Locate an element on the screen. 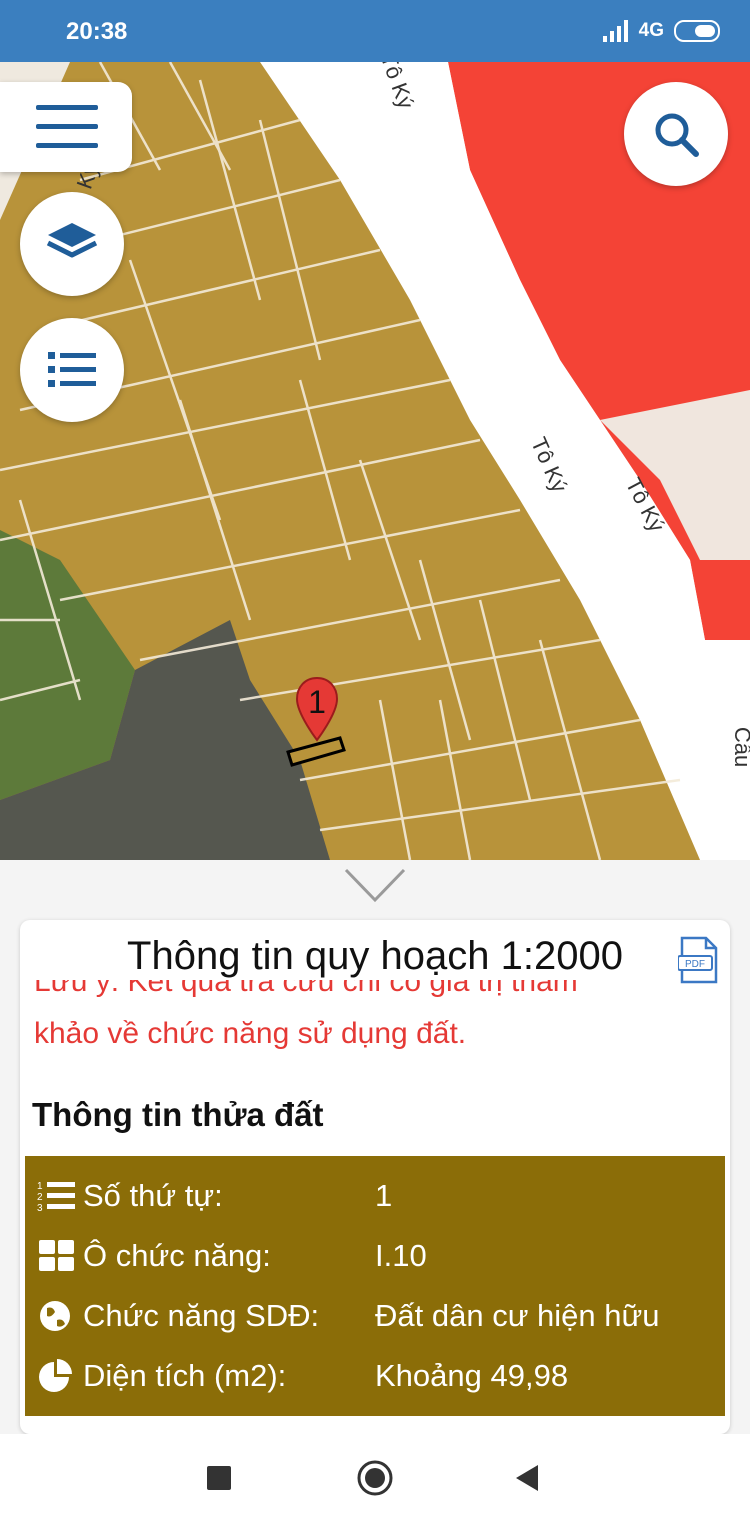  chevron-down-icon is located at coordinates (375, 886).